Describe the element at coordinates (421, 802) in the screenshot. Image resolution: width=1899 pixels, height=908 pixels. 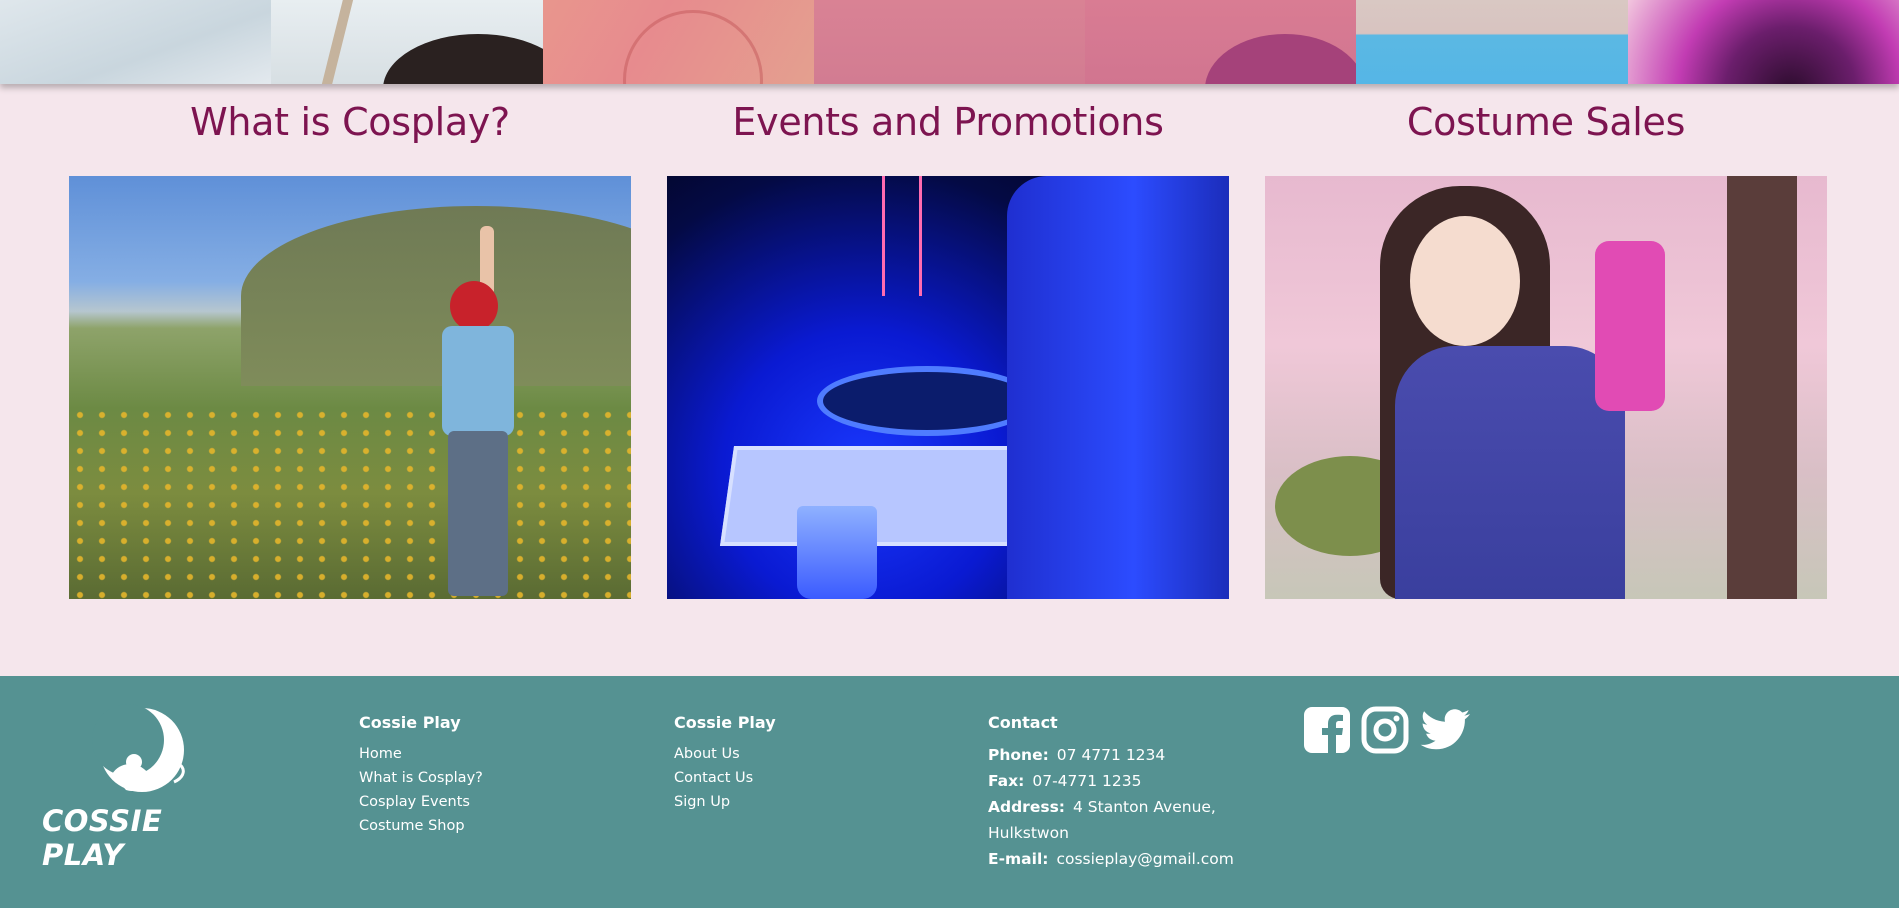
I see `footer-link-cosplay-events: Cosplay Events` at that location.